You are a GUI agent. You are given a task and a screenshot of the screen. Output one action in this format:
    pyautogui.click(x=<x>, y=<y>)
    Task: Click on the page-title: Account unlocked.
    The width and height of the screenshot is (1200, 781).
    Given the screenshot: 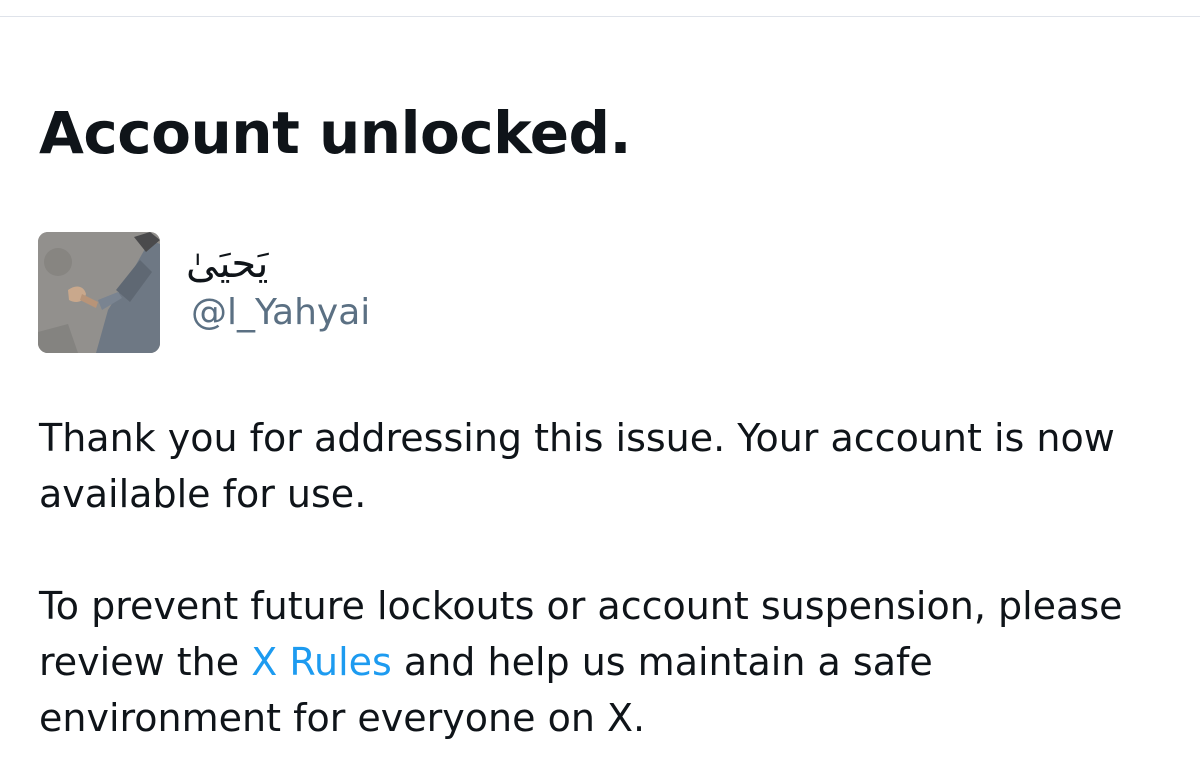 What is the action you would take?
    pyautogui.click(x=335, y=133)
    